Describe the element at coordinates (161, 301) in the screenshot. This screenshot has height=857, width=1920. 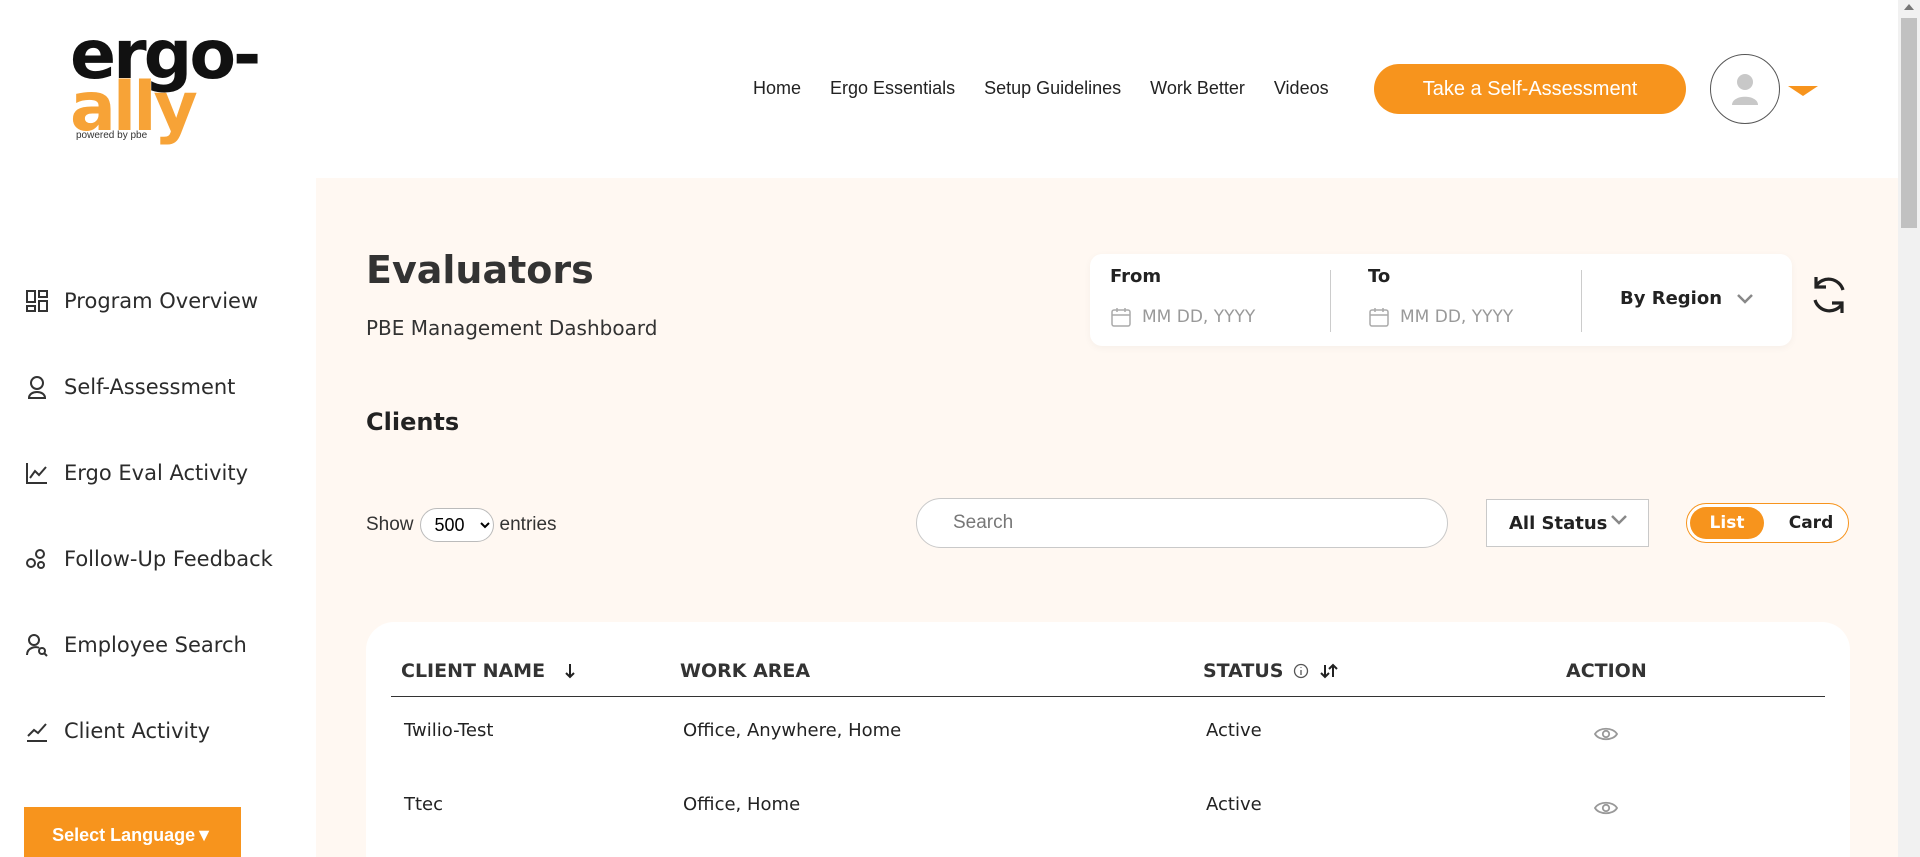
I see `sidebar-item-label: Program Overview` at that location.